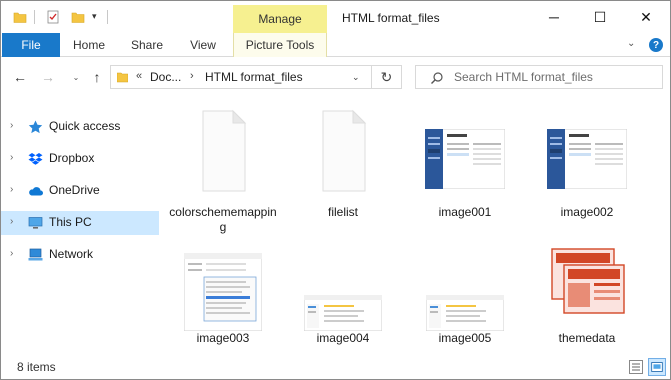  Describe the element at coordinates (335, 17) in the screenshot. I see `title-bar: ▾ Manage HTML format_files ─ ☐ ✕` at that location.